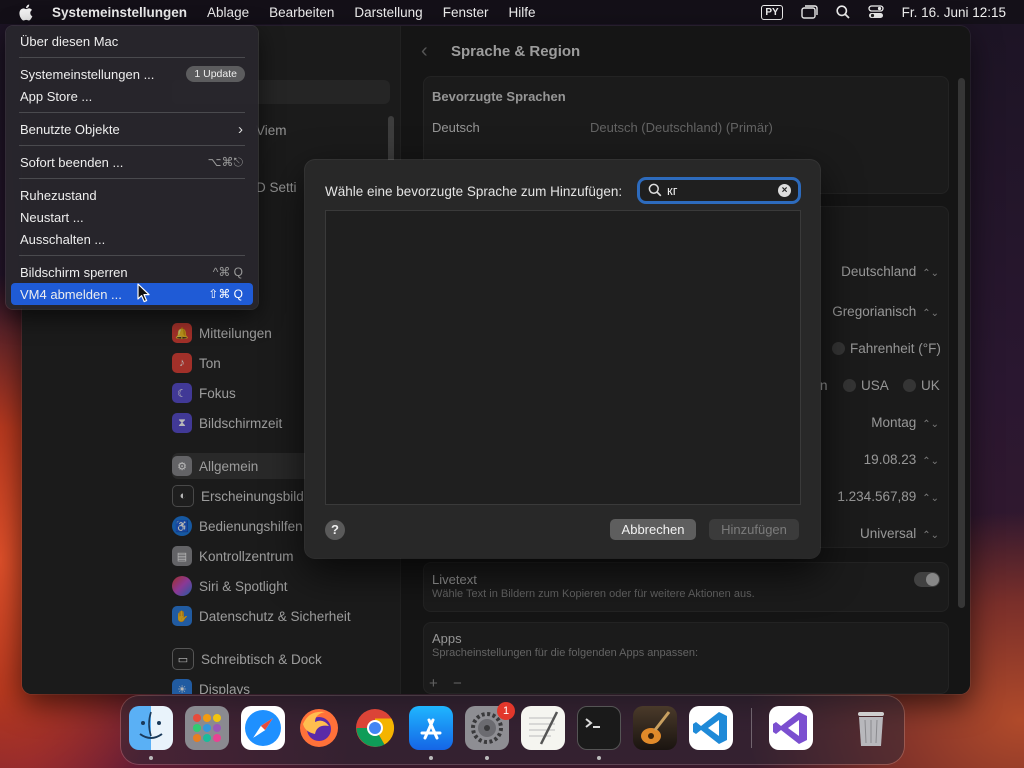 Image resolution: width=1024 pixels, height=768 pixels. Describe the element at coordinates (871, 728) in the screenshot. I see `trash-icon` at that location.